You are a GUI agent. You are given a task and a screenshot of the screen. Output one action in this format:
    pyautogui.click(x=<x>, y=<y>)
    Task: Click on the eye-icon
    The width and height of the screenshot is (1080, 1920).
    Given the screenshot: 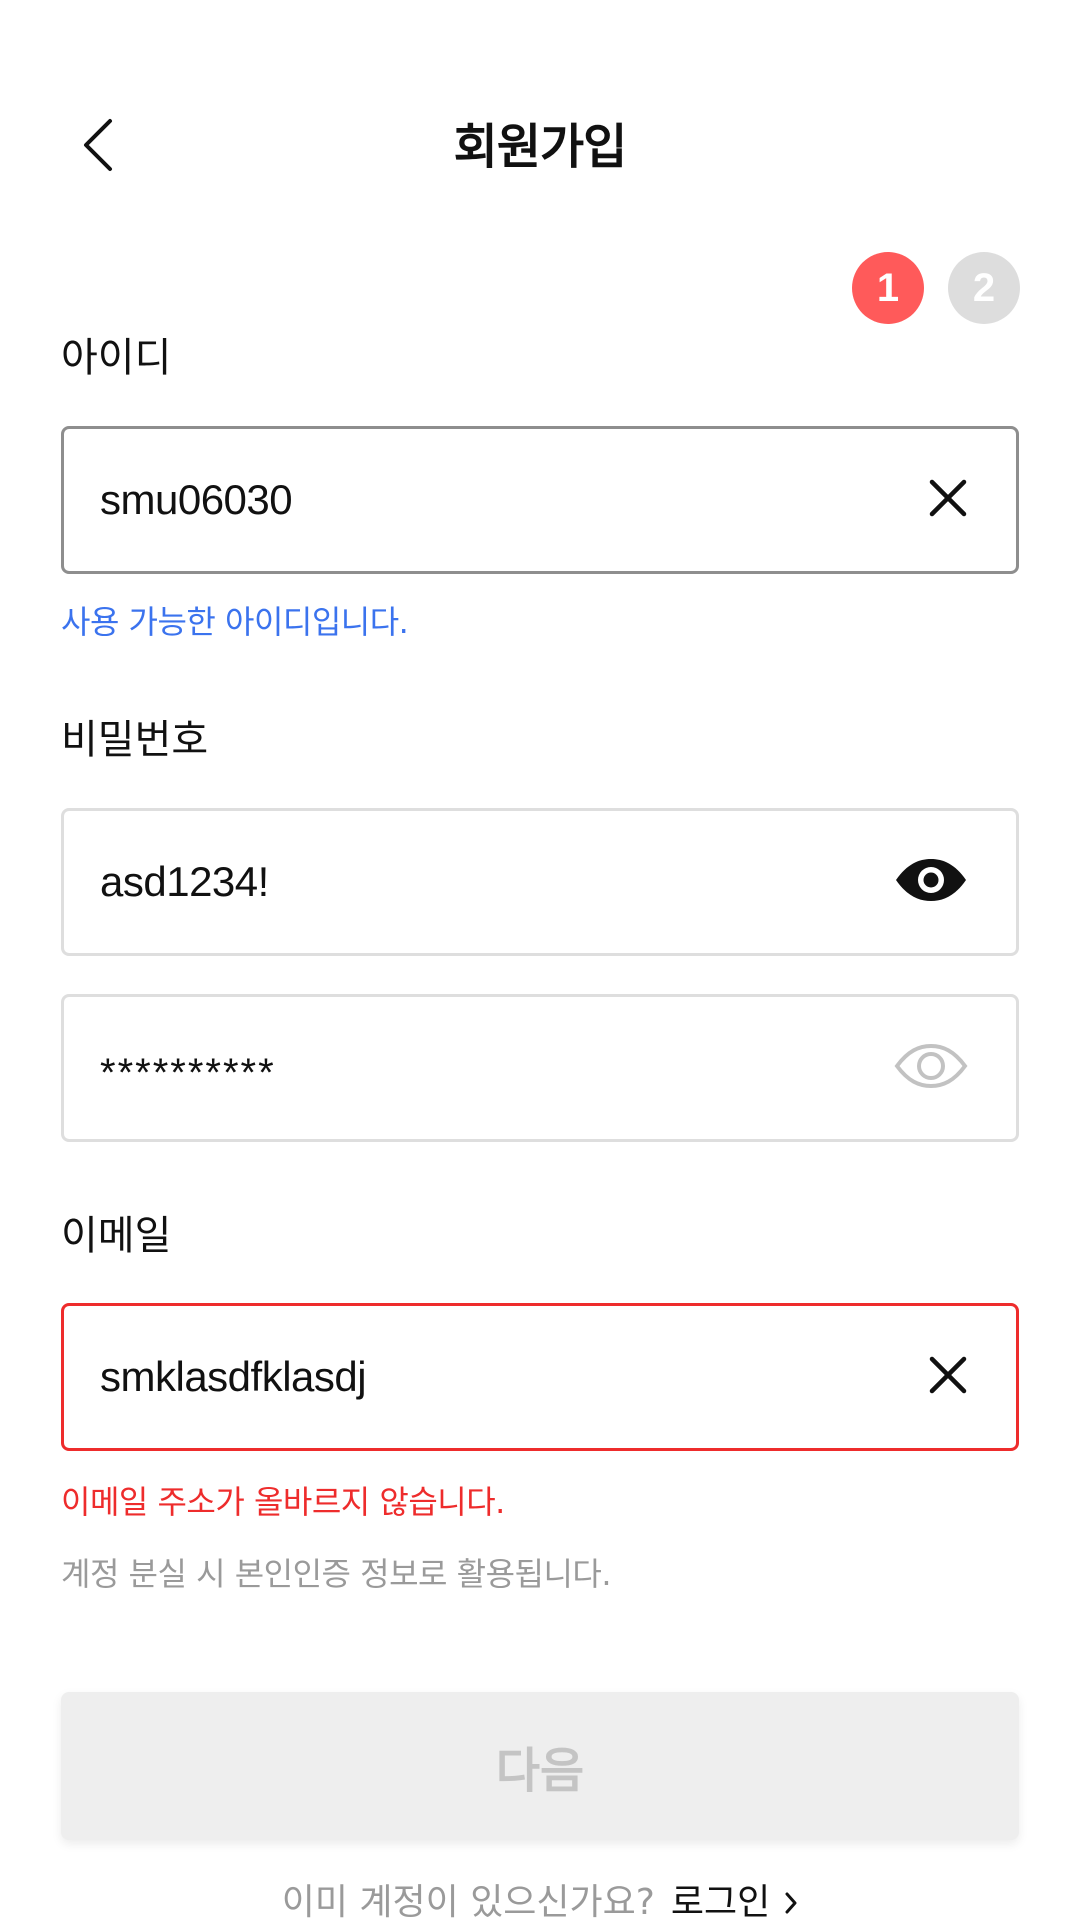 What is the action you would take?
    pyautogui.click(x=931, y=882)
    